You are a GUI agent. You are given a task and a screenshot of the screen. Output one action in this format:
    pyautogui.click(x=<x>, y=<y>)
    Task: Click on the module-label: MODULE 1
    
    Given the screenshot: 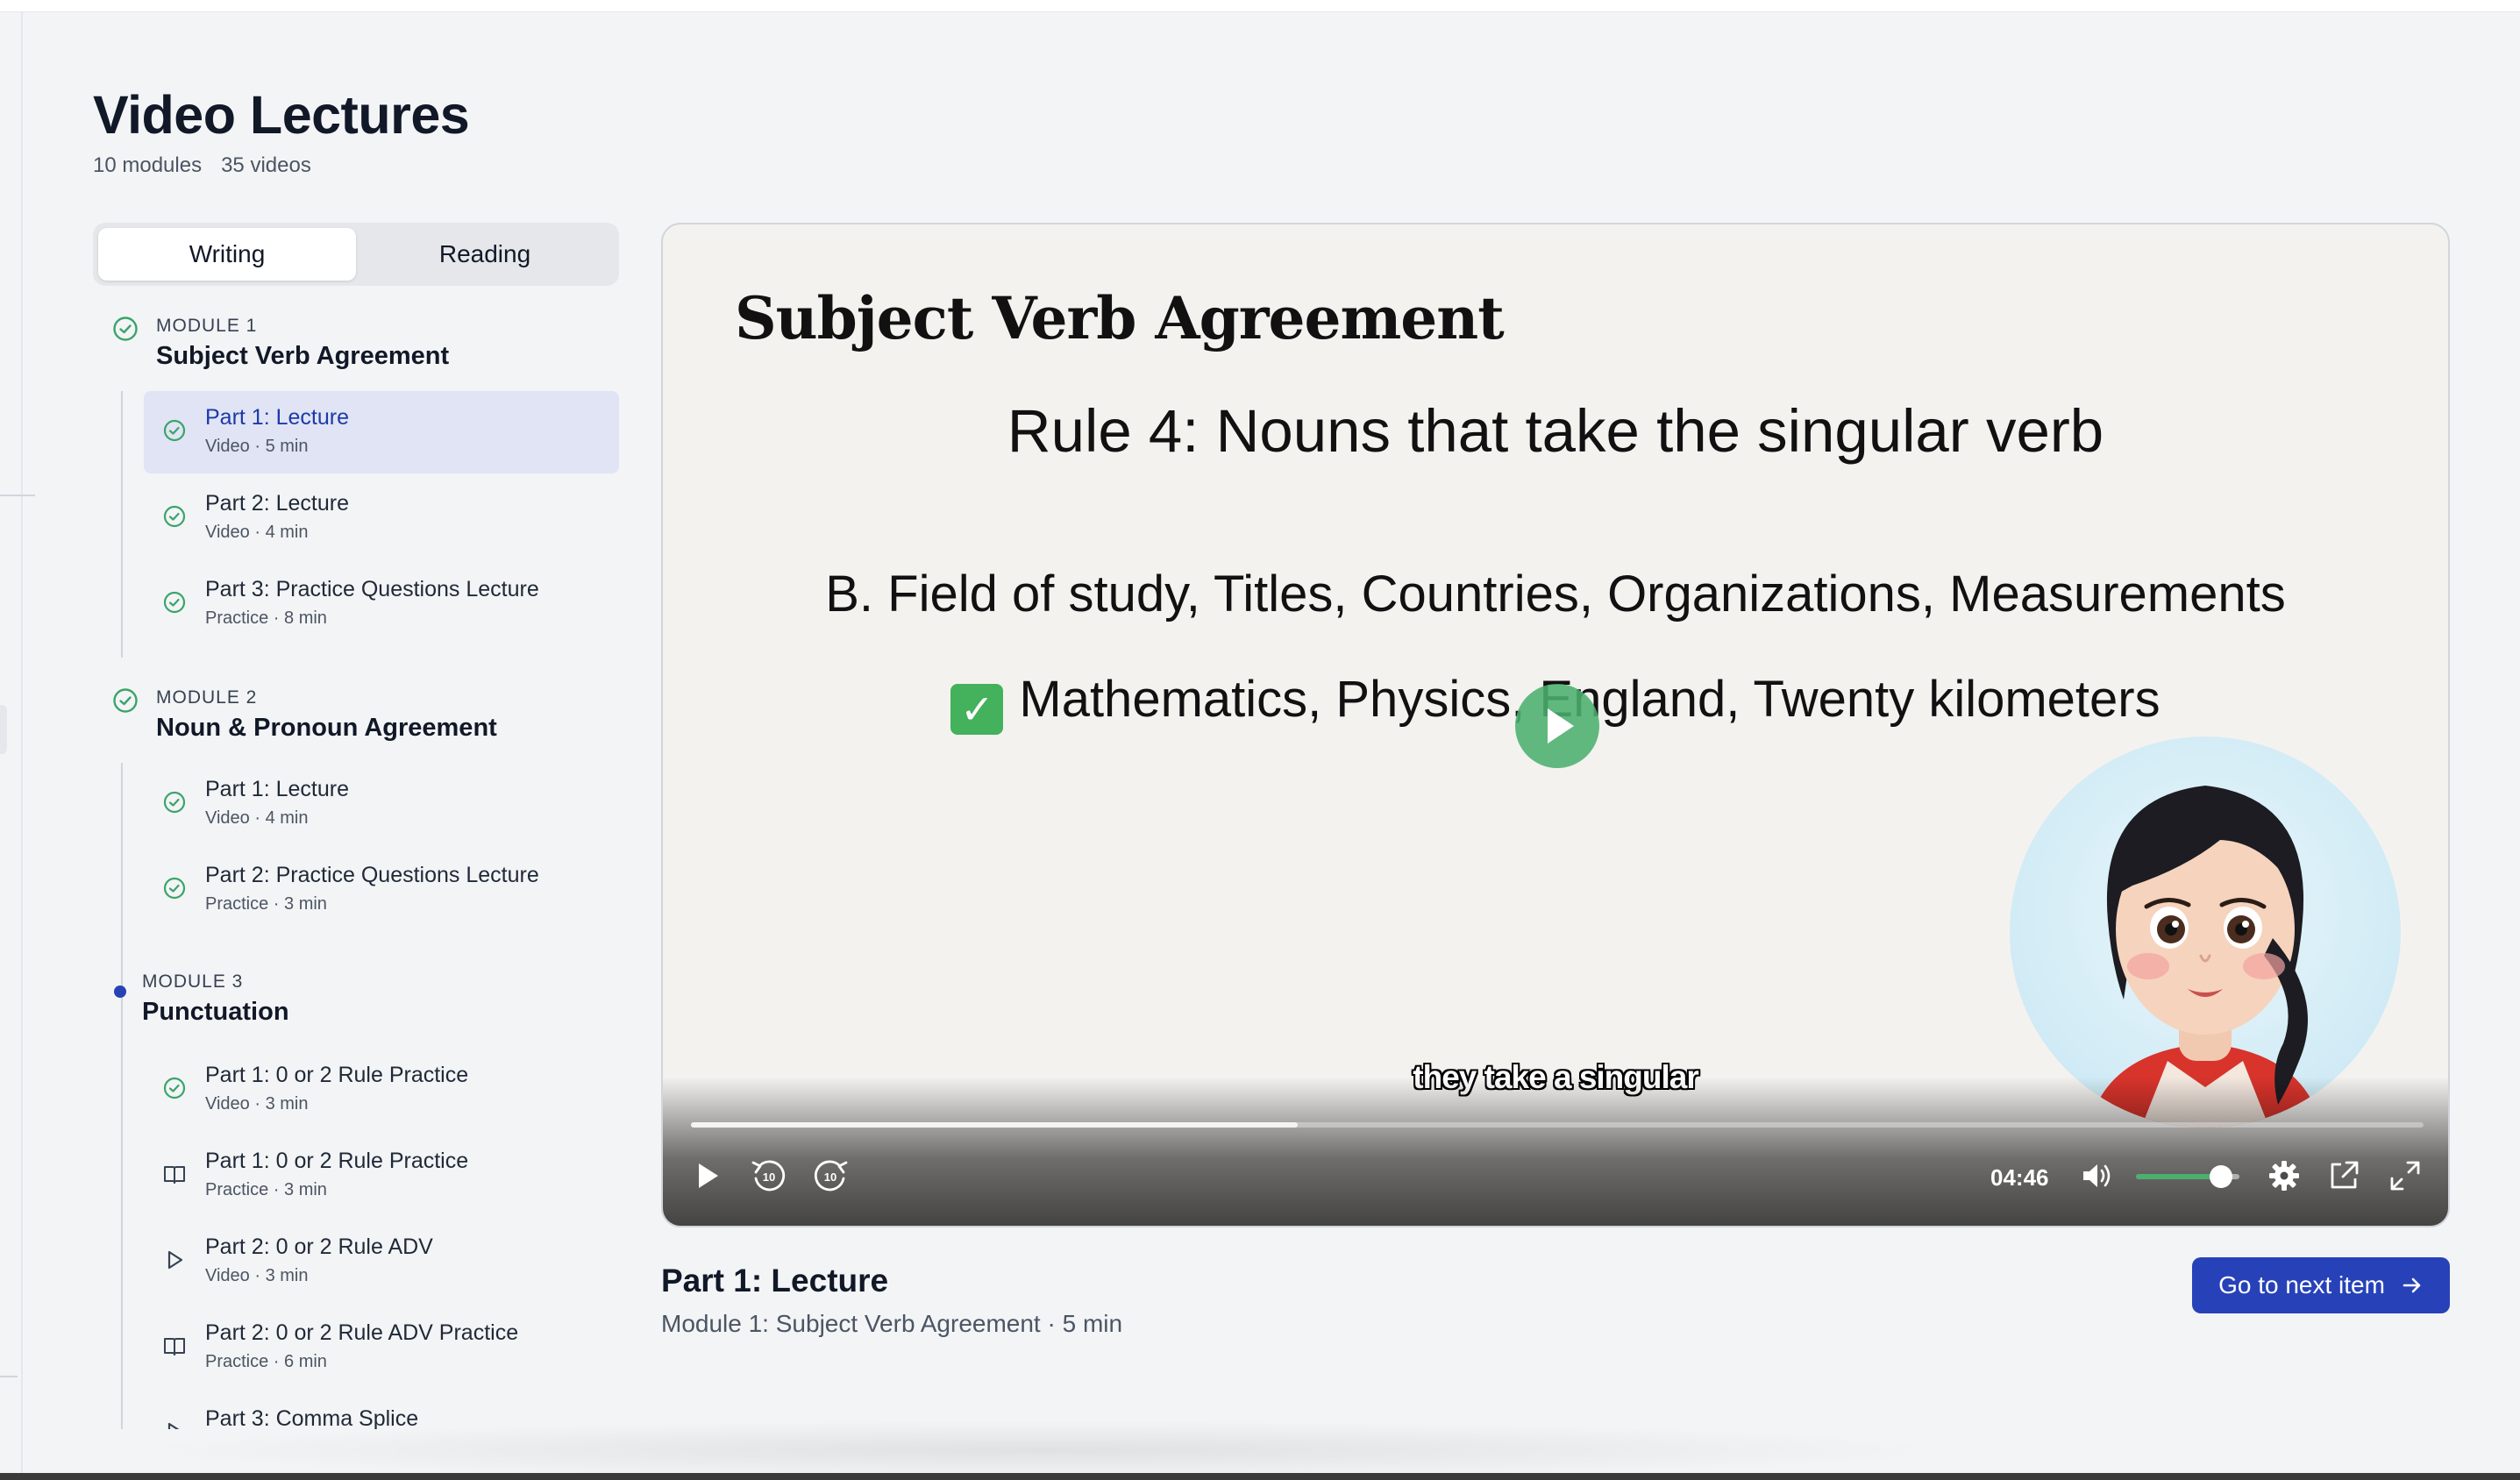 What is the action you would take?
    pyautogui.click(x=207, y=326)
    